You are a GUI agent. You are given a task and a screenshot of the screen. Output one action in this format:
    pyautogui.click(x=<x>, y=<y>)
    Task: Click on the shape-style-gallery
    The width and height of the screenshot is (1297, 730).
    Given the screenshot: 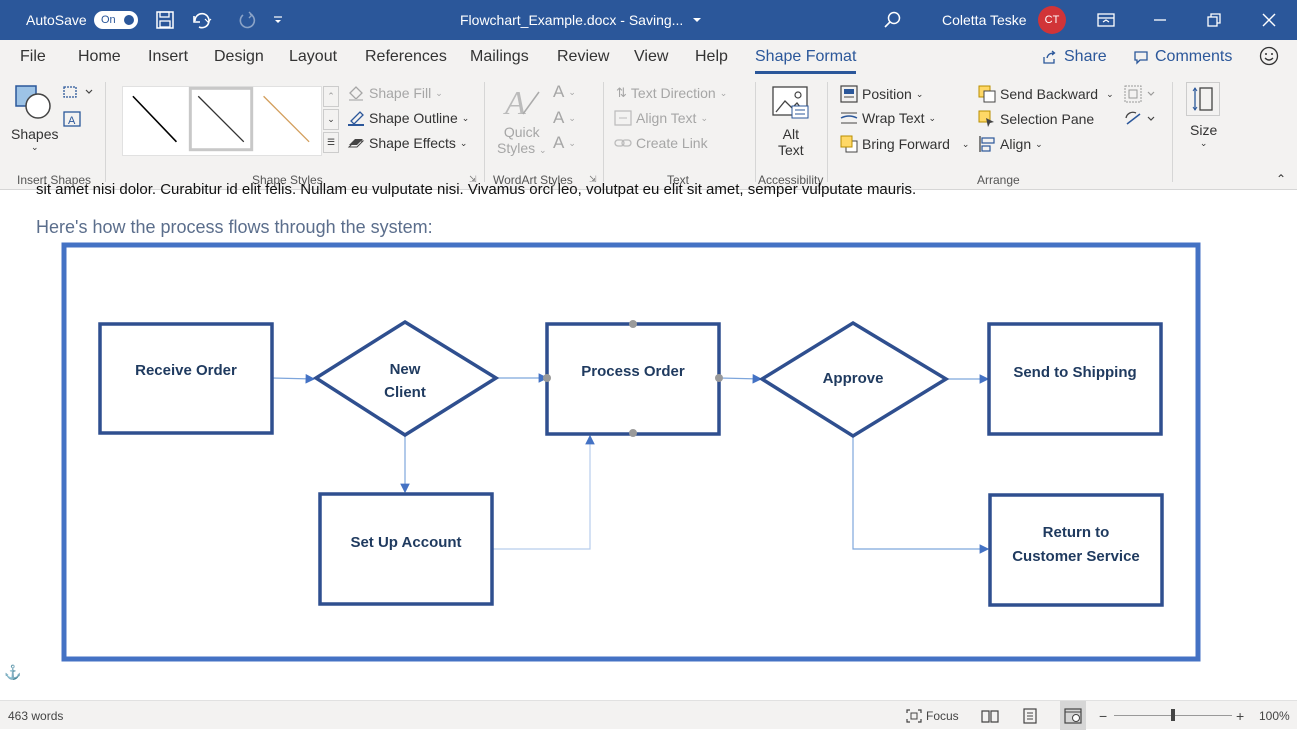 What is the action you would take?
    pyautogui.click(x=222, y=121)
    